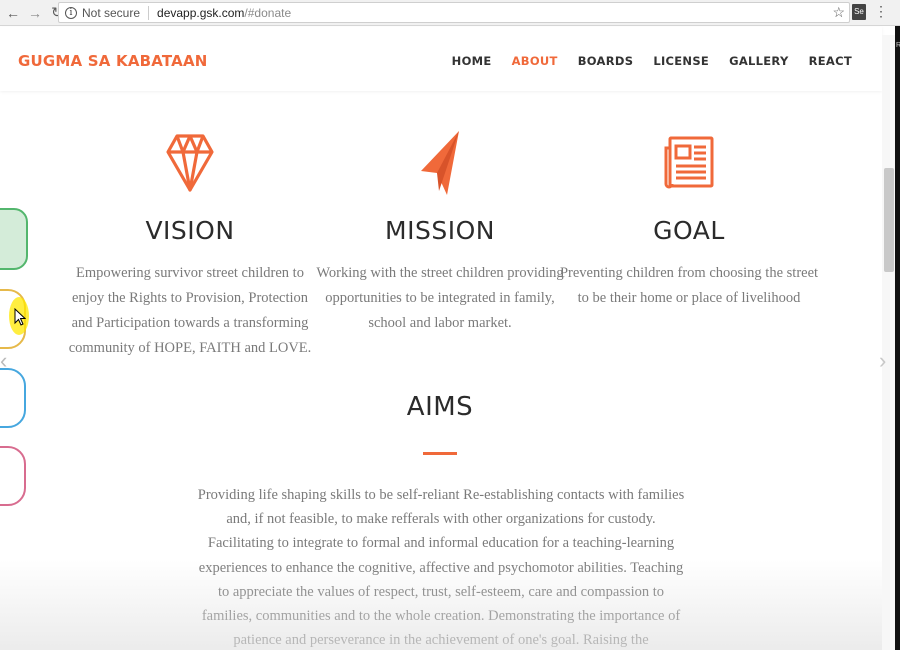 The width and height of the screenshot is (900, 650). What do you see at coordinates (881, 11) in the screenshot?
I see `menu-kebab-icon: ⋮` at bounding box center [881, 11].